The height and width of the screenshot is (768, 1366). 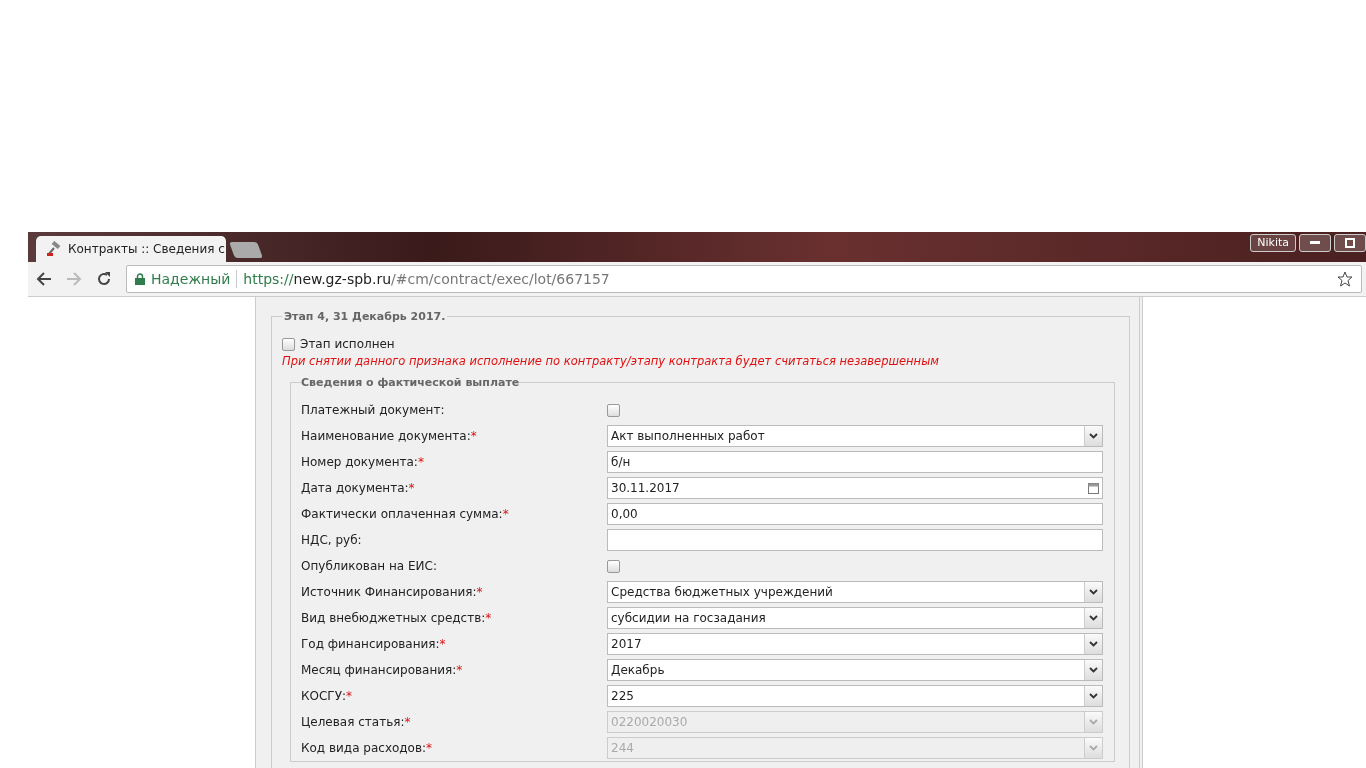 What do you see at coordinates (1345, 279) in the screenshot?
I see `star-icon` at bounding box center [1345, 279].